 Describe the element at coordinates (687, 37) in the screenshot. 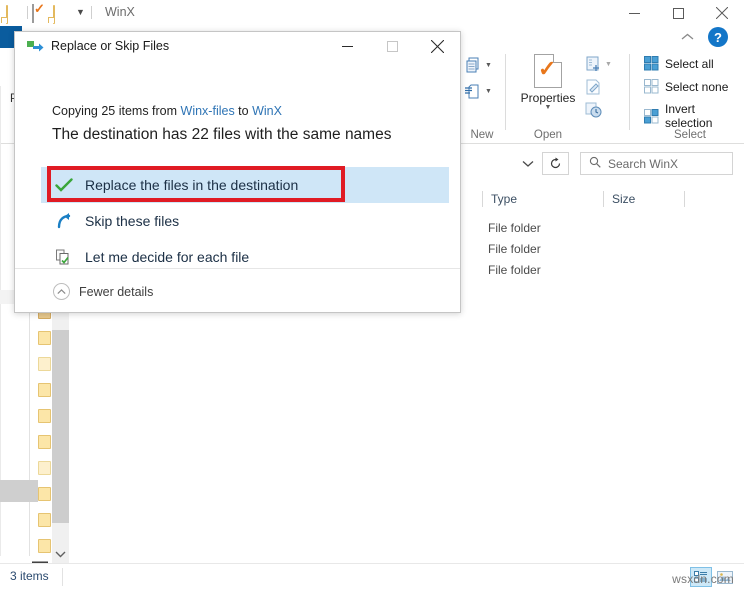

I see `chevron-up-icon` at that location.